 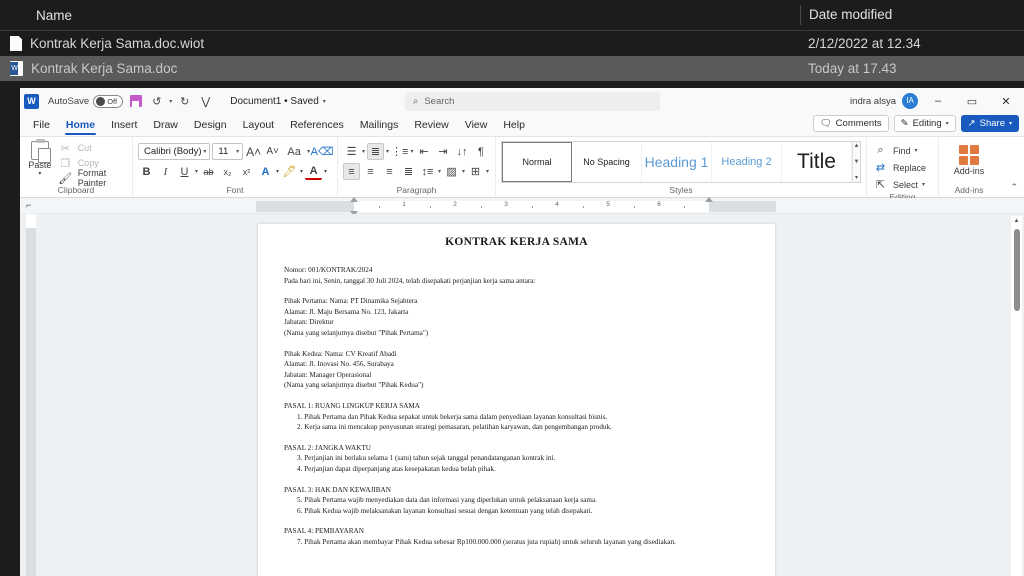 I want to click on borders-icon: ⊞, so click(x=475, y=171).